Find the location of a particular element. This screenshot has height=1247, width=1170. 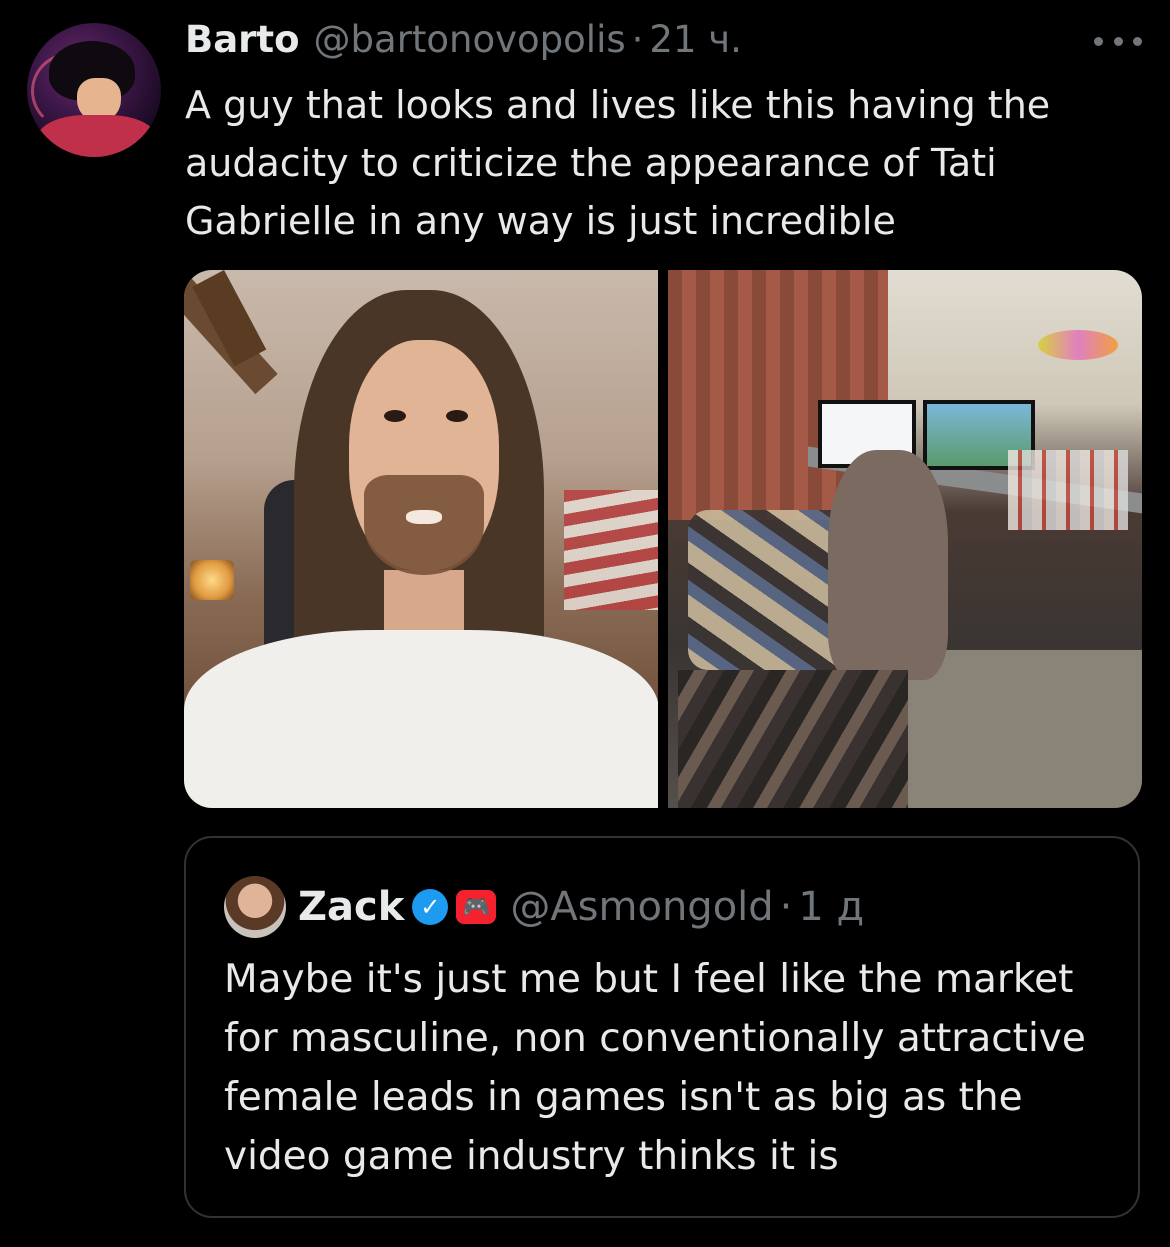

beard is located at coordinates (424, 525).